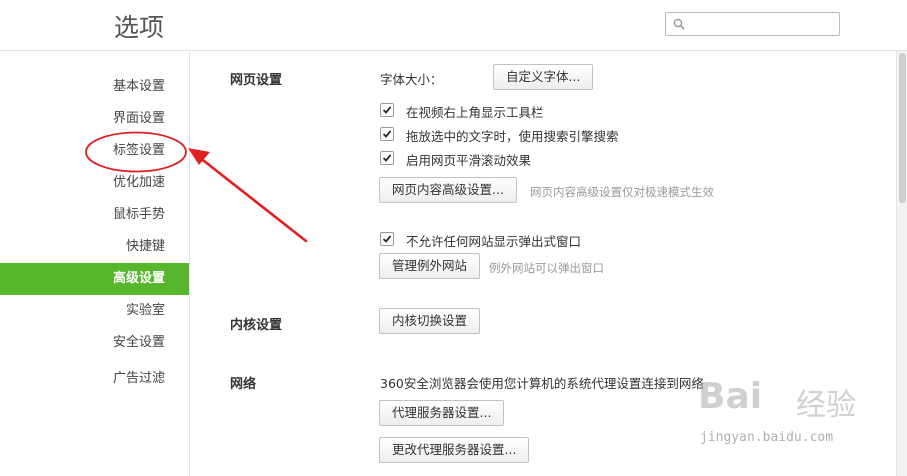 The width and height of the screenshot is (907, 476). Describe the element at coordinates (826, 405) in the screenshot. I see `watermark-logo-suffix: 经验` at that location.